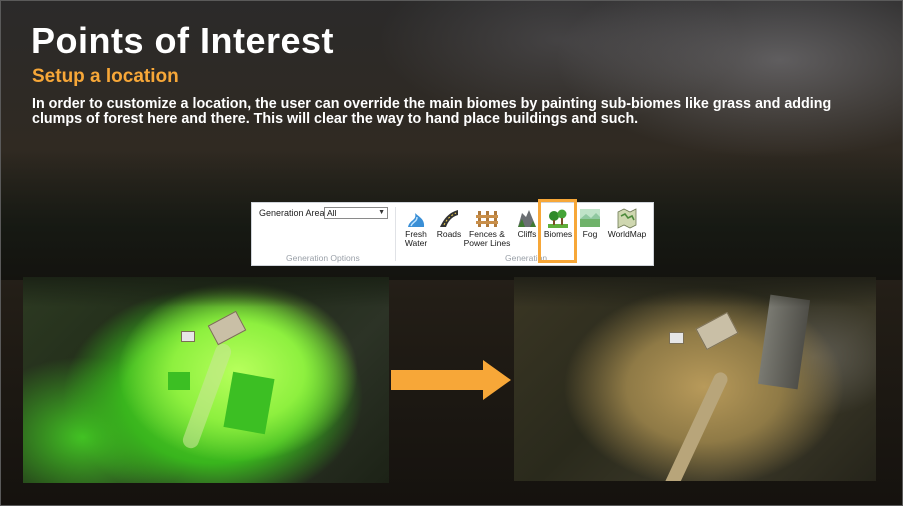 Image resolution: width=903 pixels, height=506 pixels. Describe the element at coordinates (451, 380) in the screenshot. I see `arrow-right-icon` at that location.